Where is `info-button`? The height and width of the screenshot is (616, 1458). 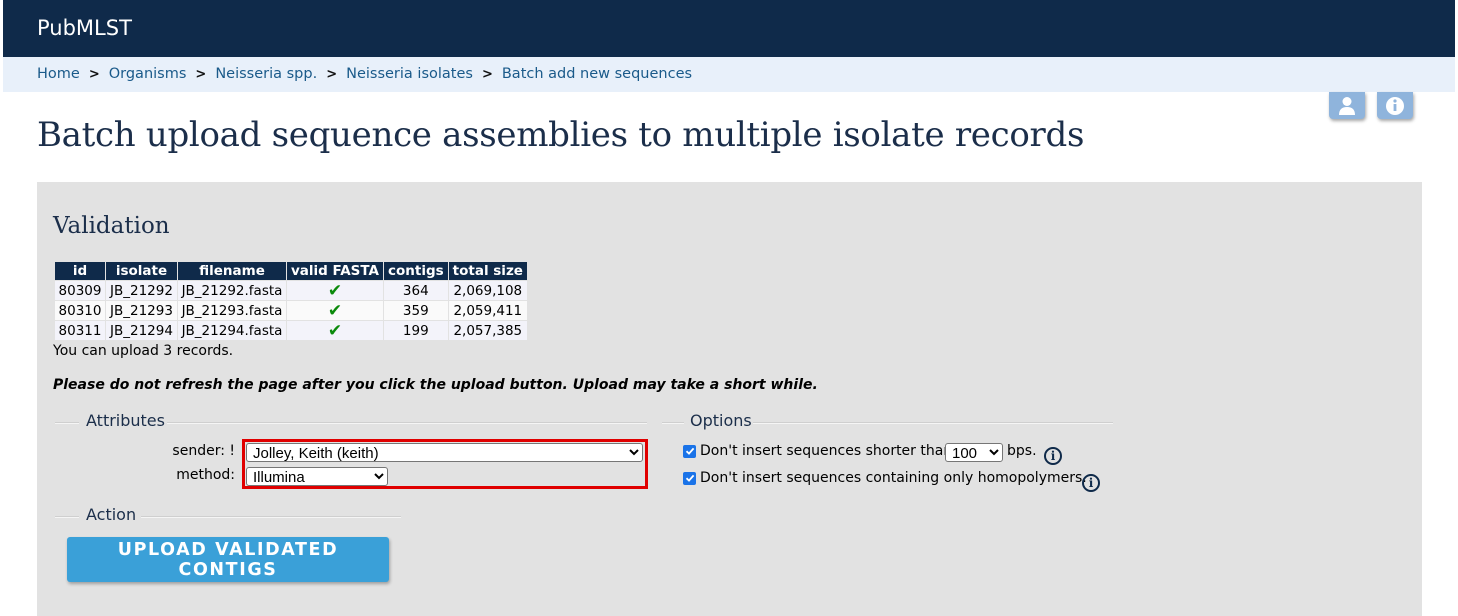
info-button is located at coordinates (1395, 105).